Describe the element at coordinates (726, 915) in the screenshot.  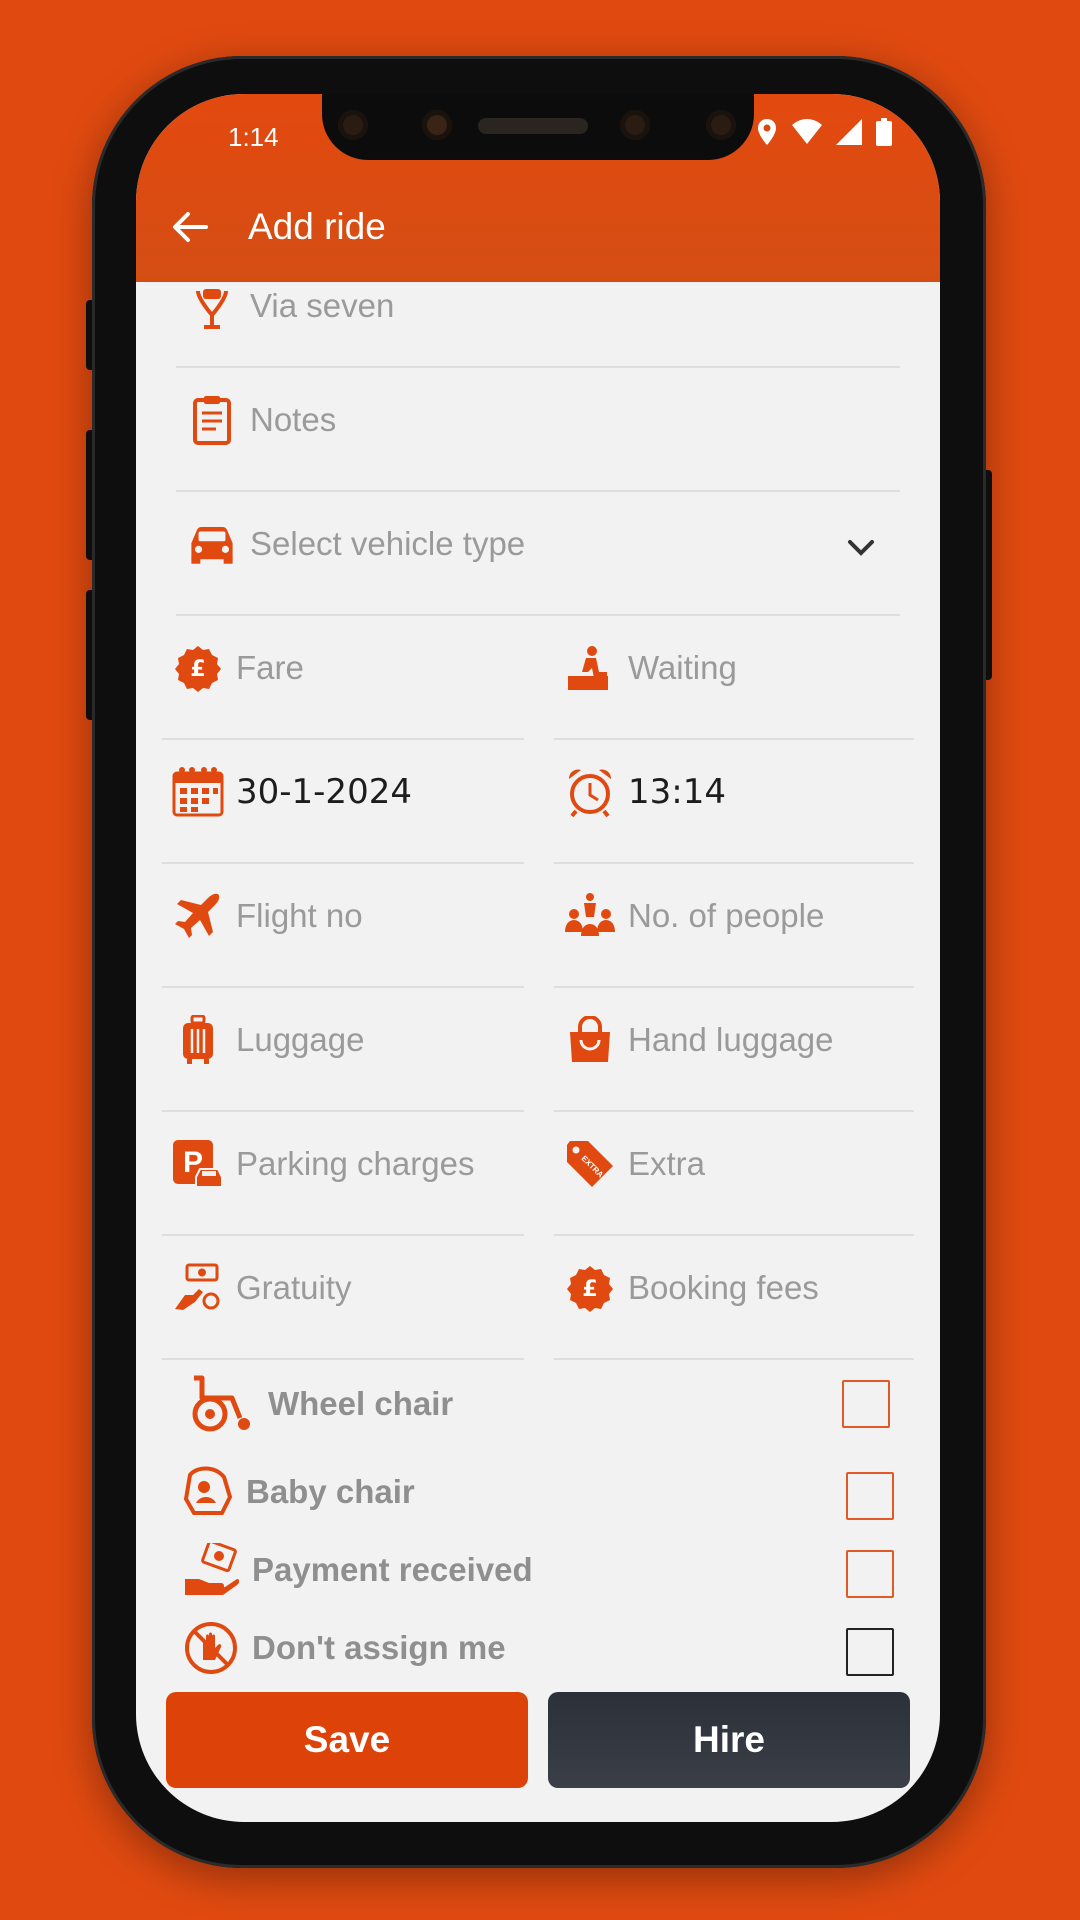
I see `people-label: No. of people` at that location.